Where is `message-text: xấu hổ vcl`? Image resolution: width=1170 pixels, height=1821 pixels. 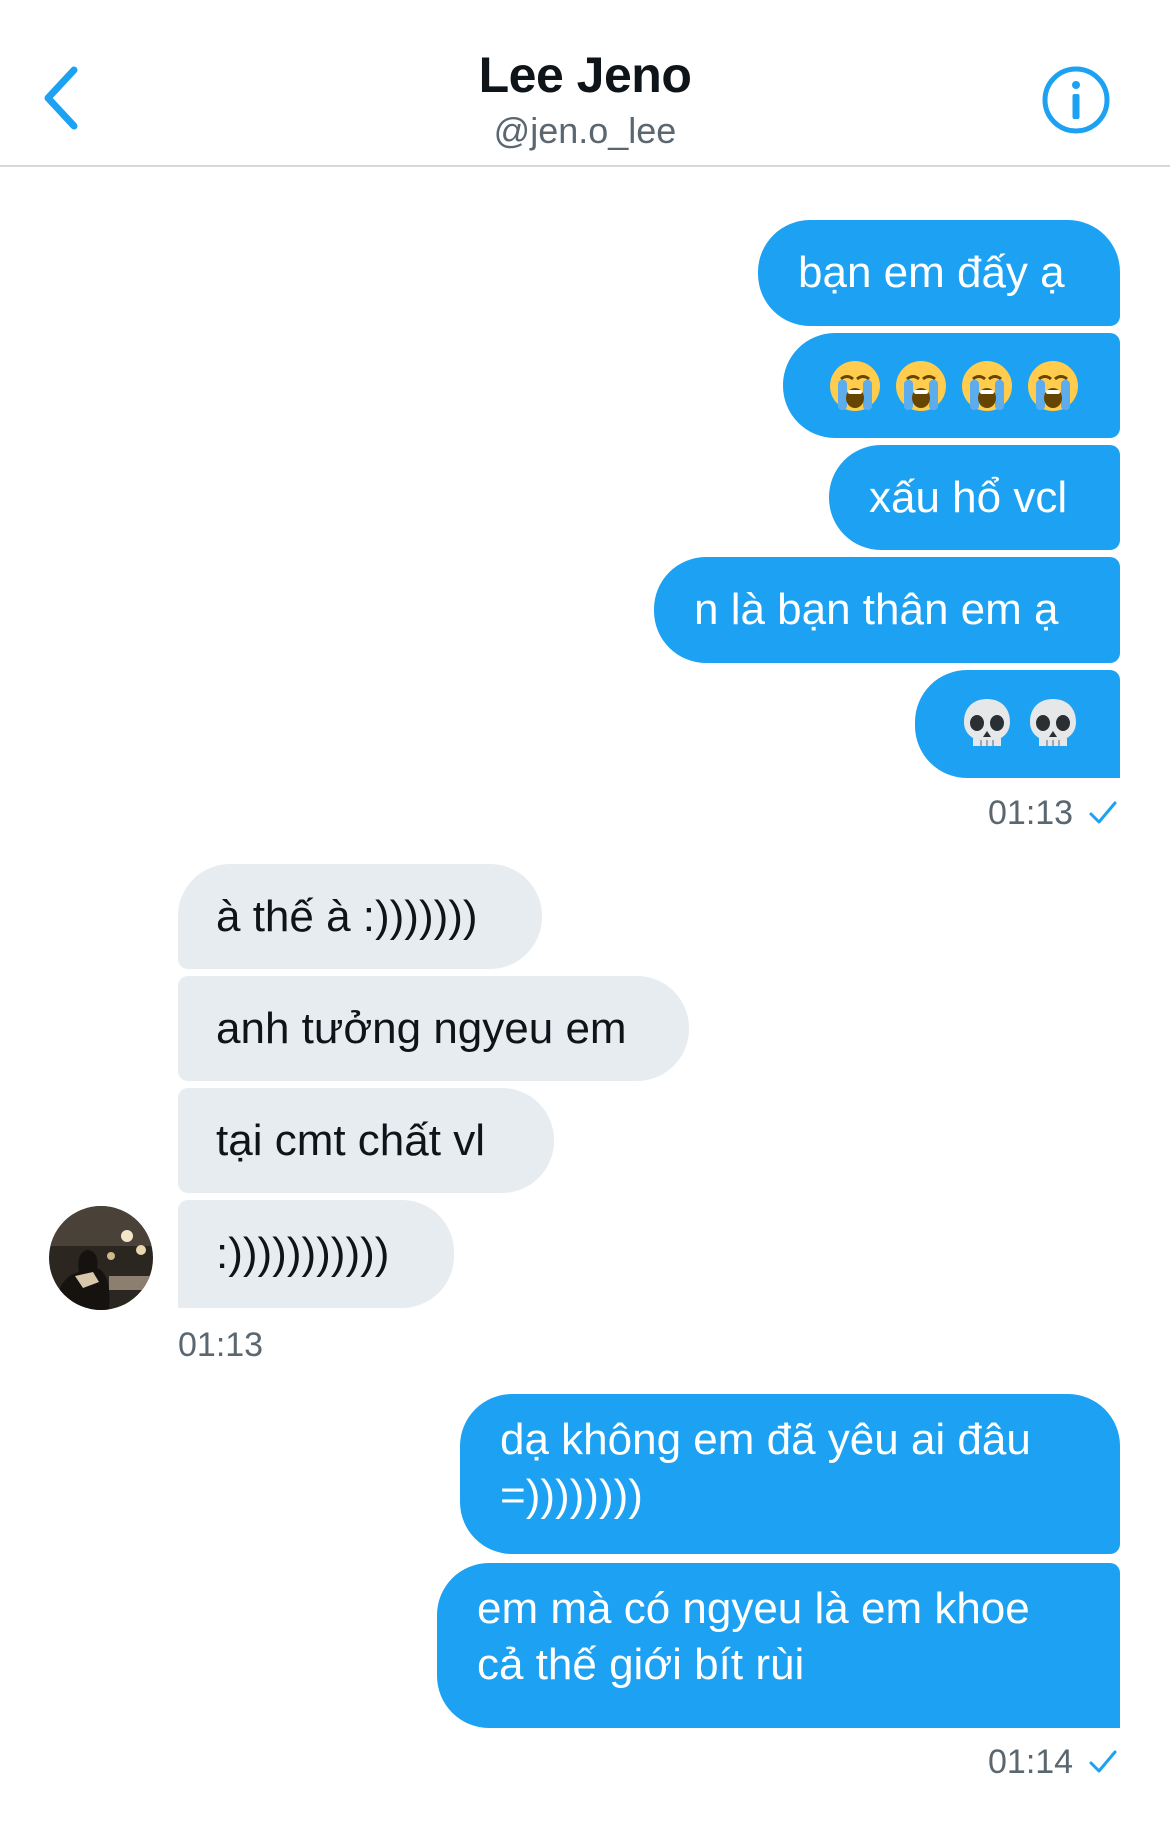
message-text: xấu hổ vcl is located at coordinates (968, 497).